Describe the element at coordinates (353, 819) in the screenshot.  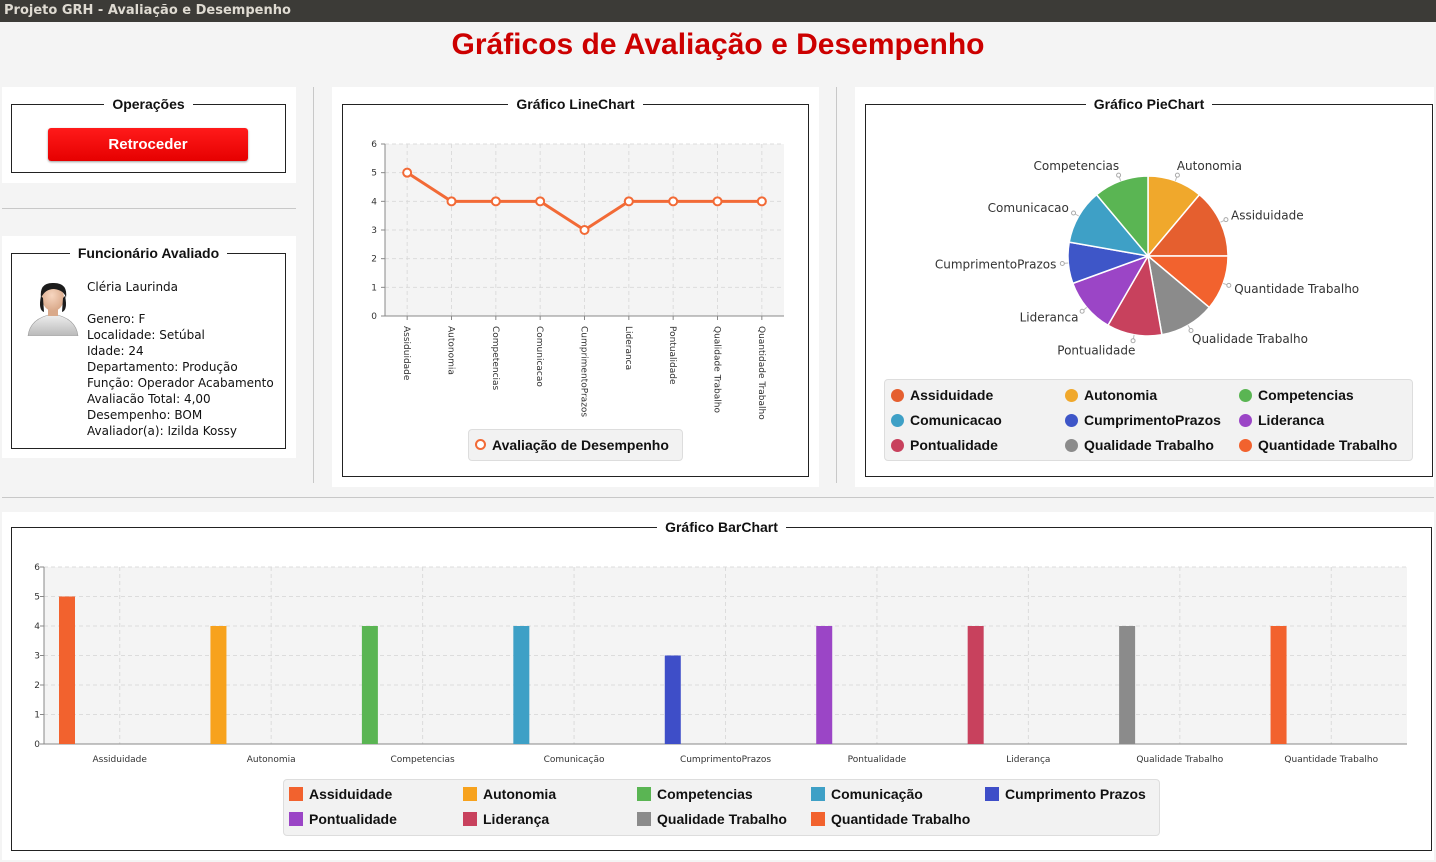
I see `bar-legend-label: Pontualidade` at that location.